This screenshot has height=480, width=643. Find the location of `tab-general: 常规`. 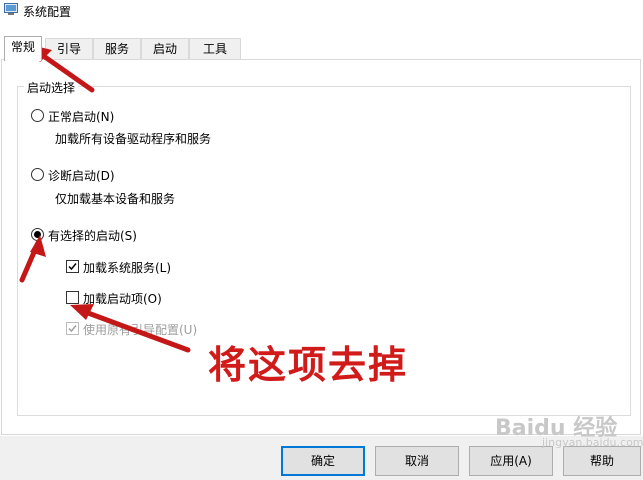

tab-general: 常规 is located at coordinates (23, 48).